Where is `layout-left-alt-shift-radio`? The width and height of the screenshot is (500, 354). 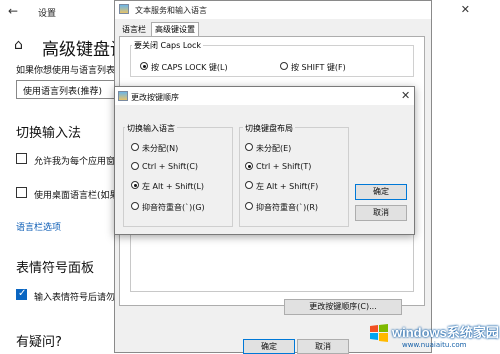 layout-left-alt-shift-radio is located at coordinates (249, 185).